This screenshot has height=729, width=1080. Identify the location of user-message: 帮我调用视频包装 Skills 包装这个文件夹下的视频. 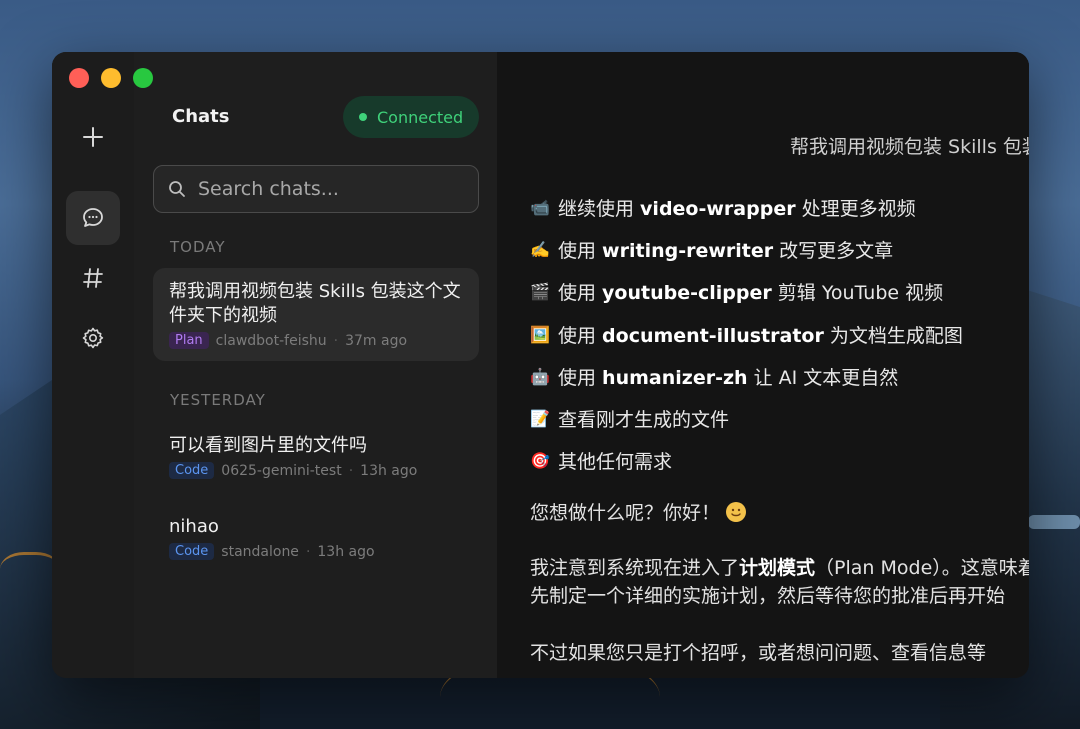
(909, 147).